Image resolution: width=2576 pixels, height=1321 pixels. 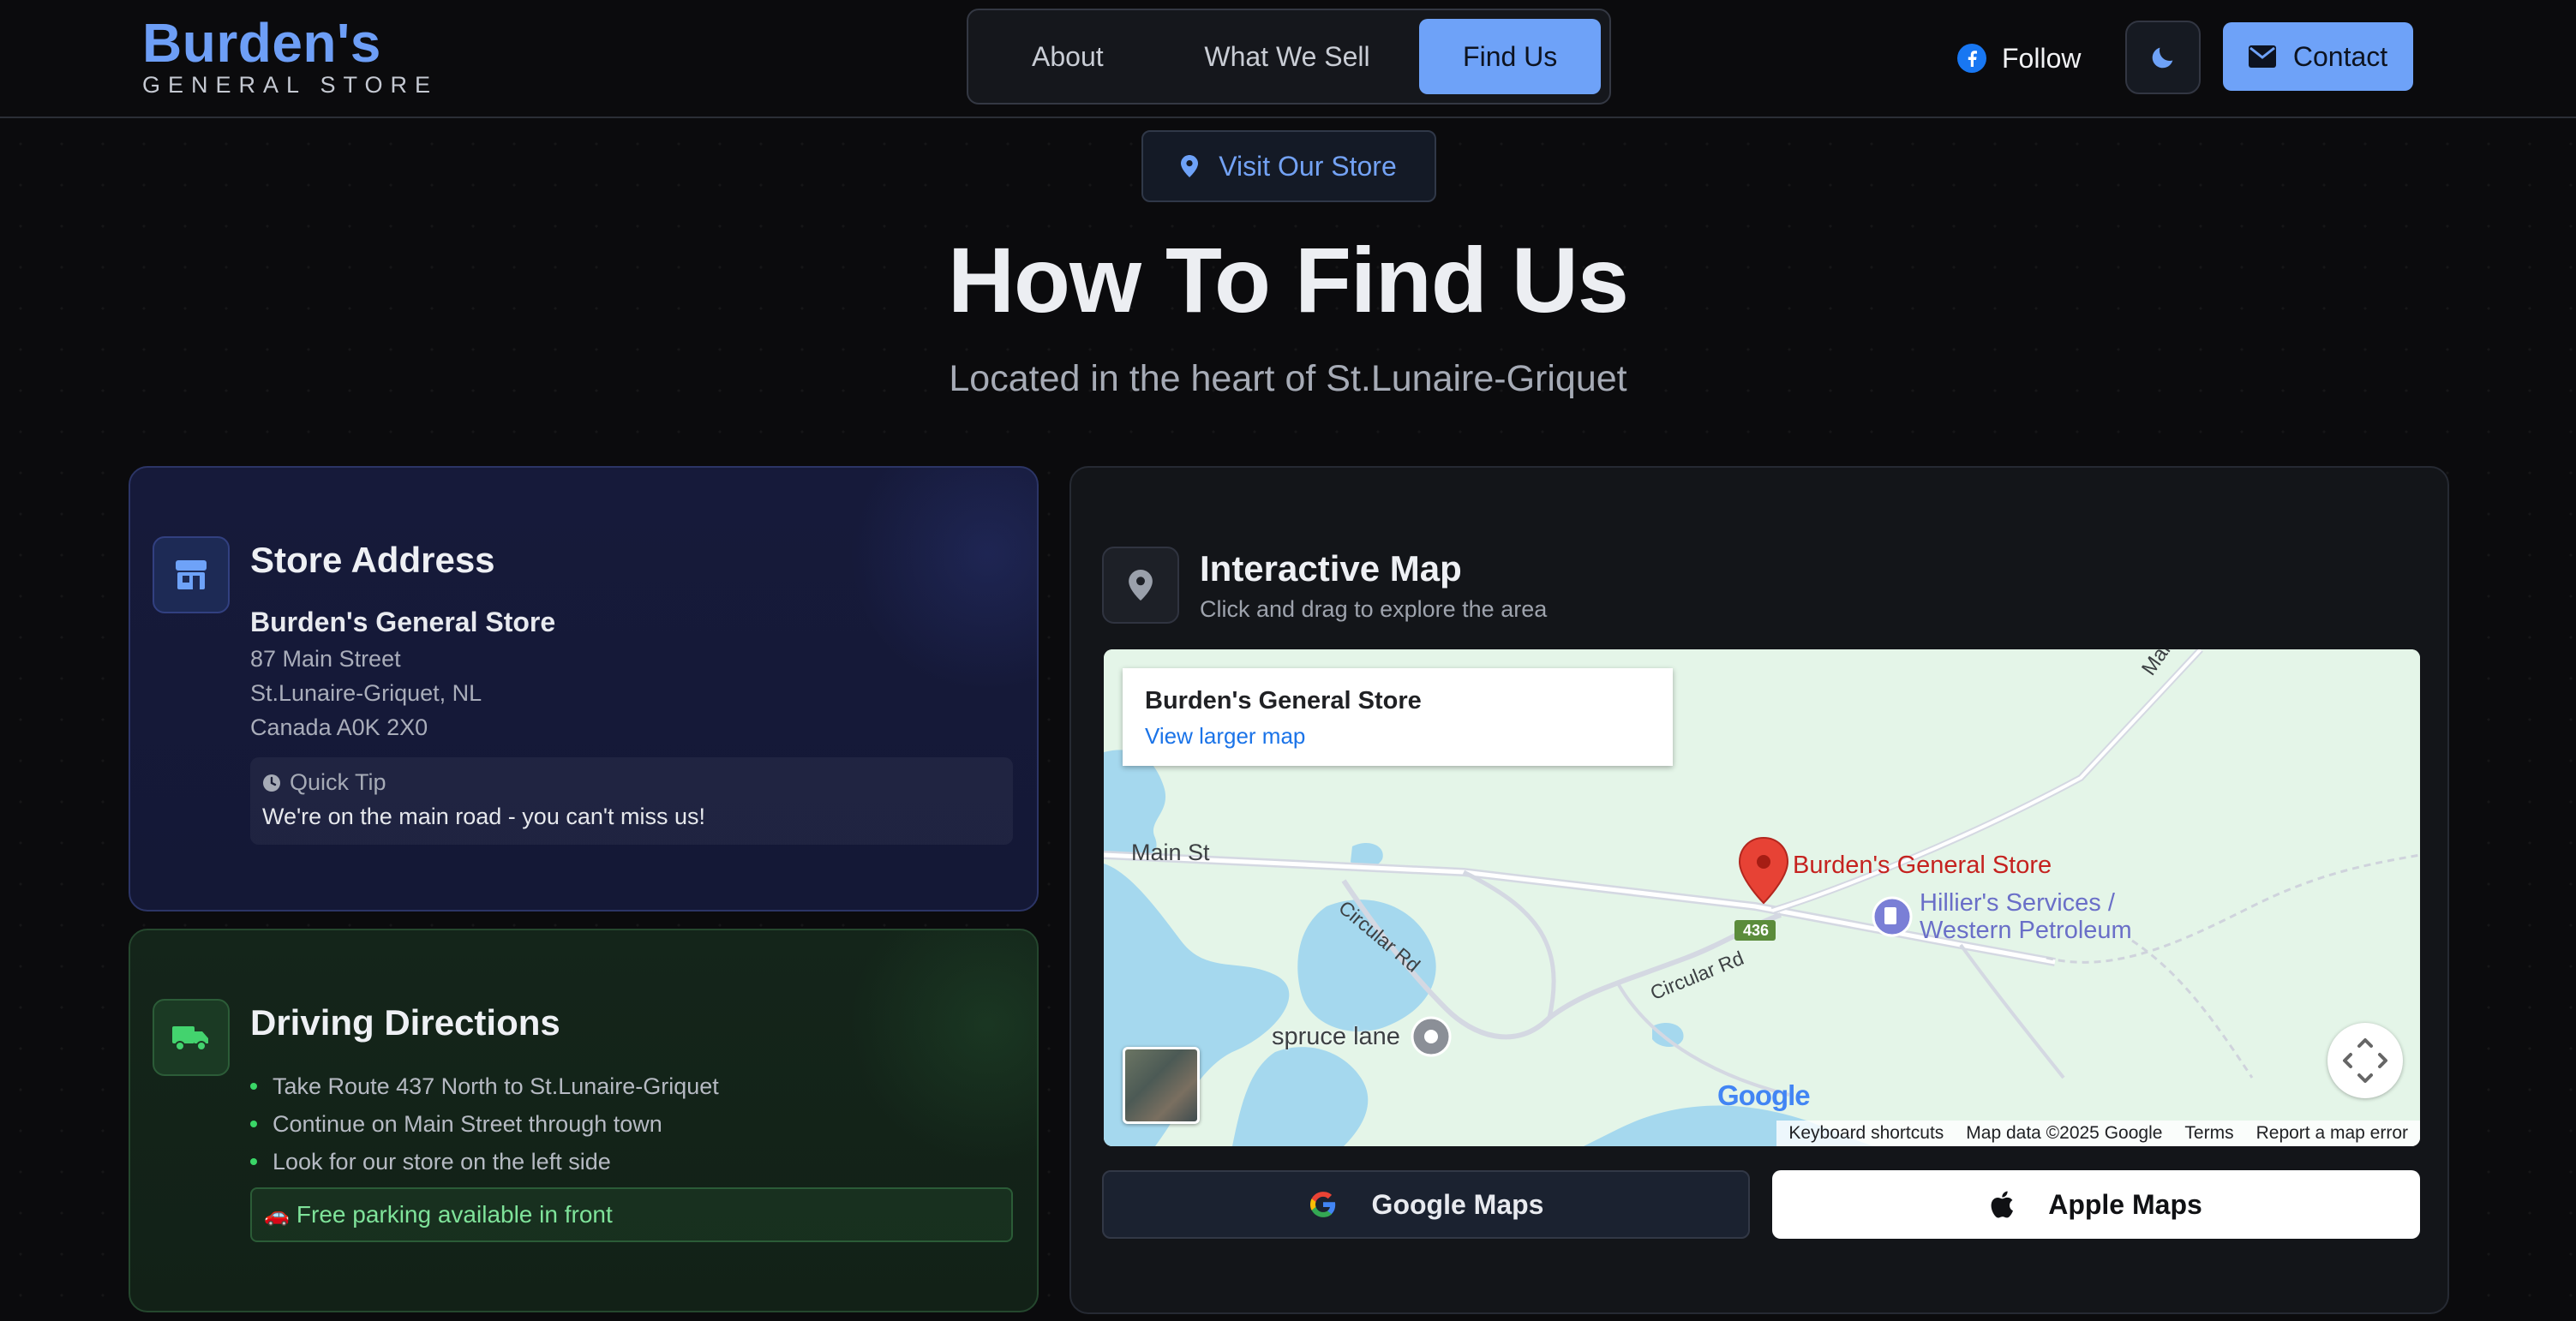 I want to click on visit-store-label: Visit Our Store, so click(x=1308, y=166).